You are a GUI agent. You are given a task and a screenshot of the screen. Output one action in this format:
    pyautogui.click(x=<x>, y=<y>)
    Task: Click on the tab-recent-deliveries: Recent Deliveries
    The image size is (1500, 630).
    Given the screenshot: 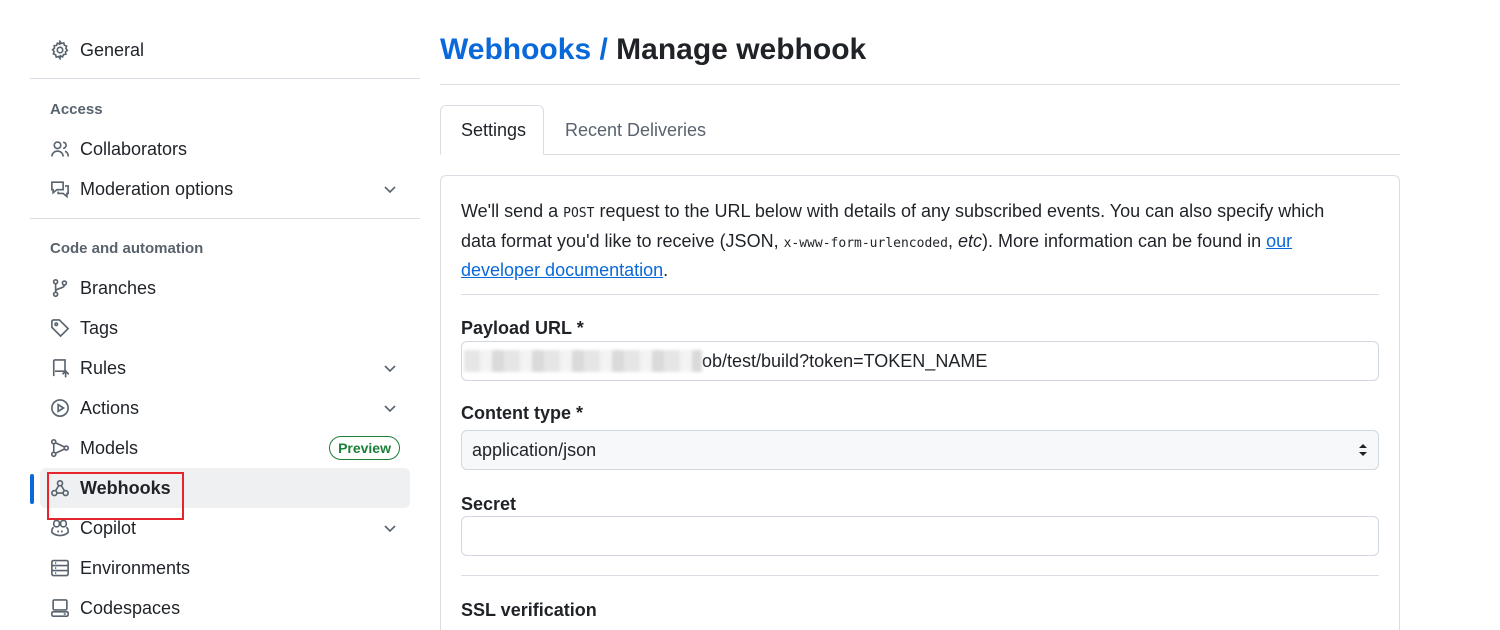 What is the action you would take?
    pyautogui.click(x=635, y=130)
    